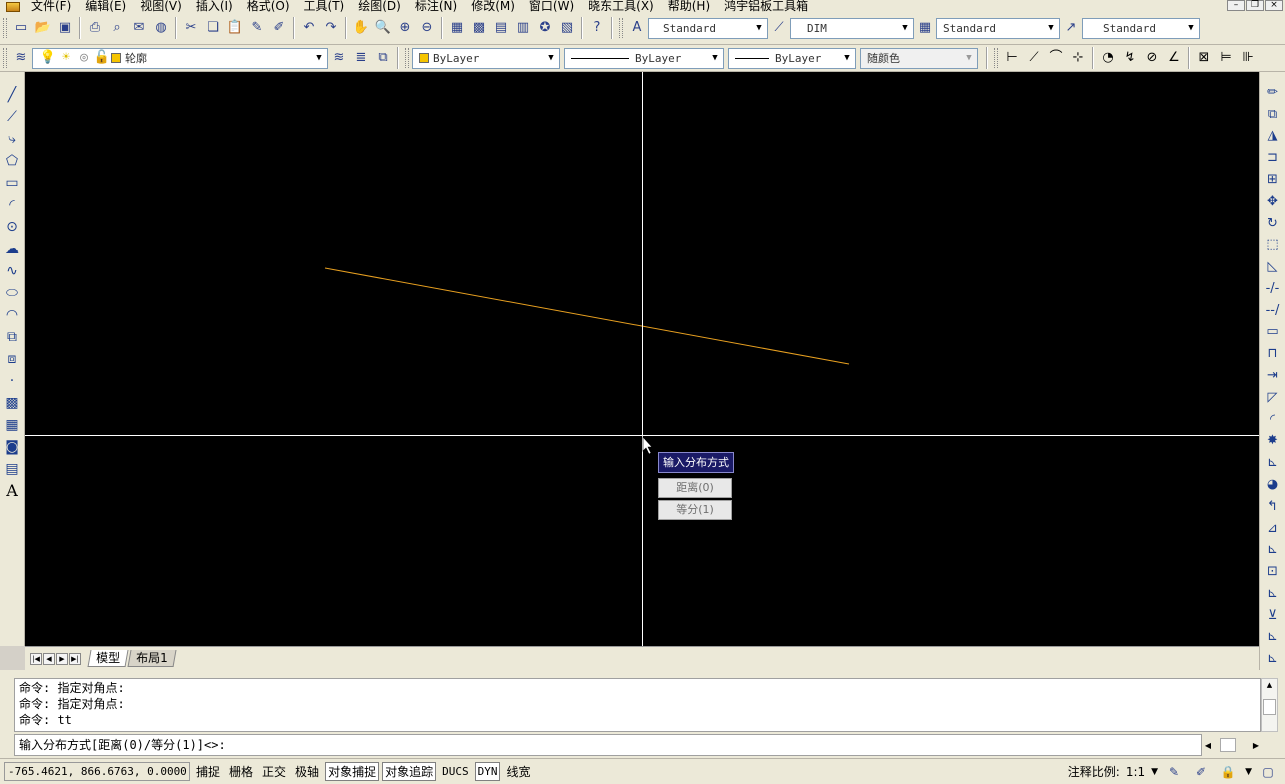 The image size is (1285, 784). I want to click on menu-dimension: 标注(N), so click(436, 6).